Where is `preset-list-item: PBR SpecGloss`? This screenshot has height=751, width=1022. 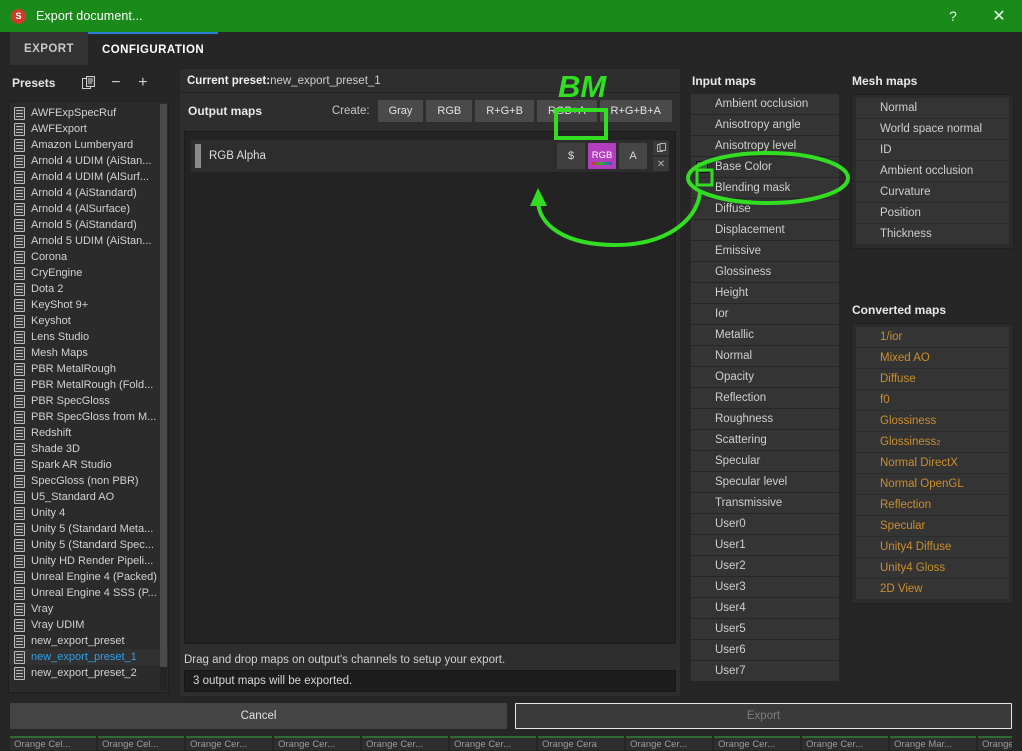
preset-list-item: PBR SpecGloss is located at coordinates (88, 401).